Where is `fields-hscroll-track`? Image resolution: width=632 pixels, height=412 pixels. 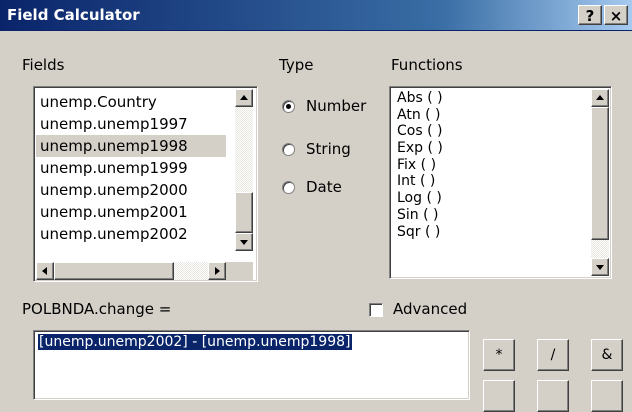 fields-hscroll-track is located at coordinates (191, 271).